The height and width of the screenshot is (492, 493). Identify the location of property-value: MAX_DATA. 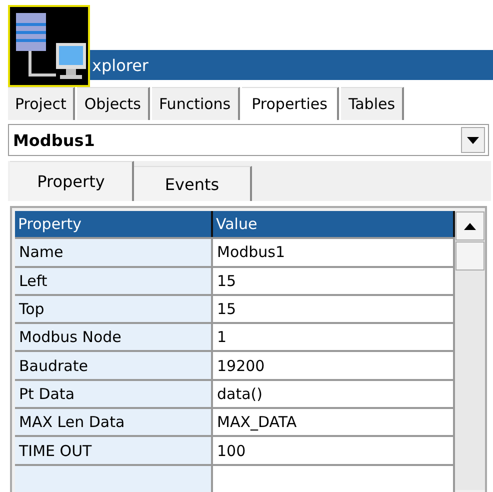
(334, 422).